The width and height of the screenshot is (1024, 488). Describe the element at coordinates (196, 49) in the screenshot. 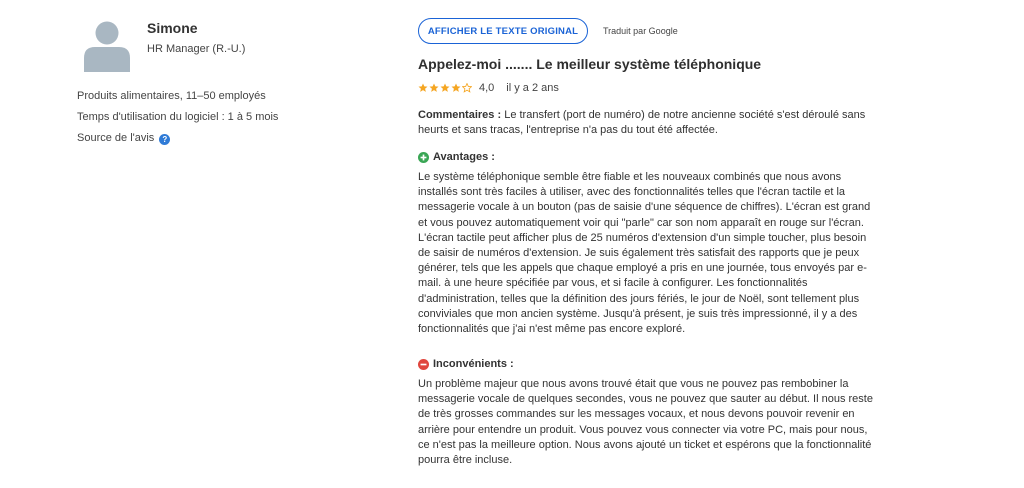

I see `reviewer-role: HR Manager (R.-U.)` at that location.